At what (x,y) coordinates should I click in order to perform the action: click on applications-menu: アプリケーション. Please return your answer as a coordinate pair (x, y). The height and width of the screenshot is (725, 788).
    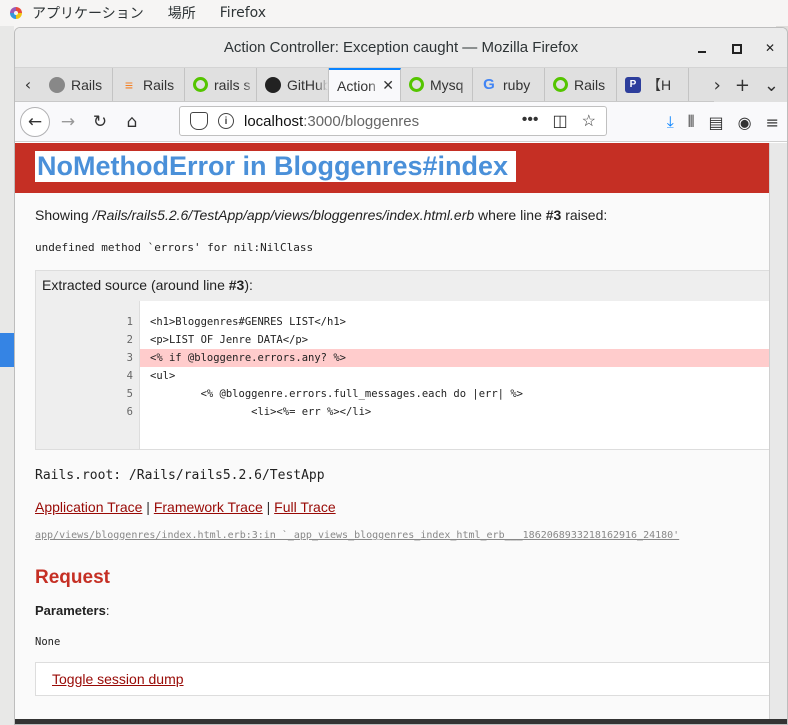
    Looking at the image, I should click on (88, 13).